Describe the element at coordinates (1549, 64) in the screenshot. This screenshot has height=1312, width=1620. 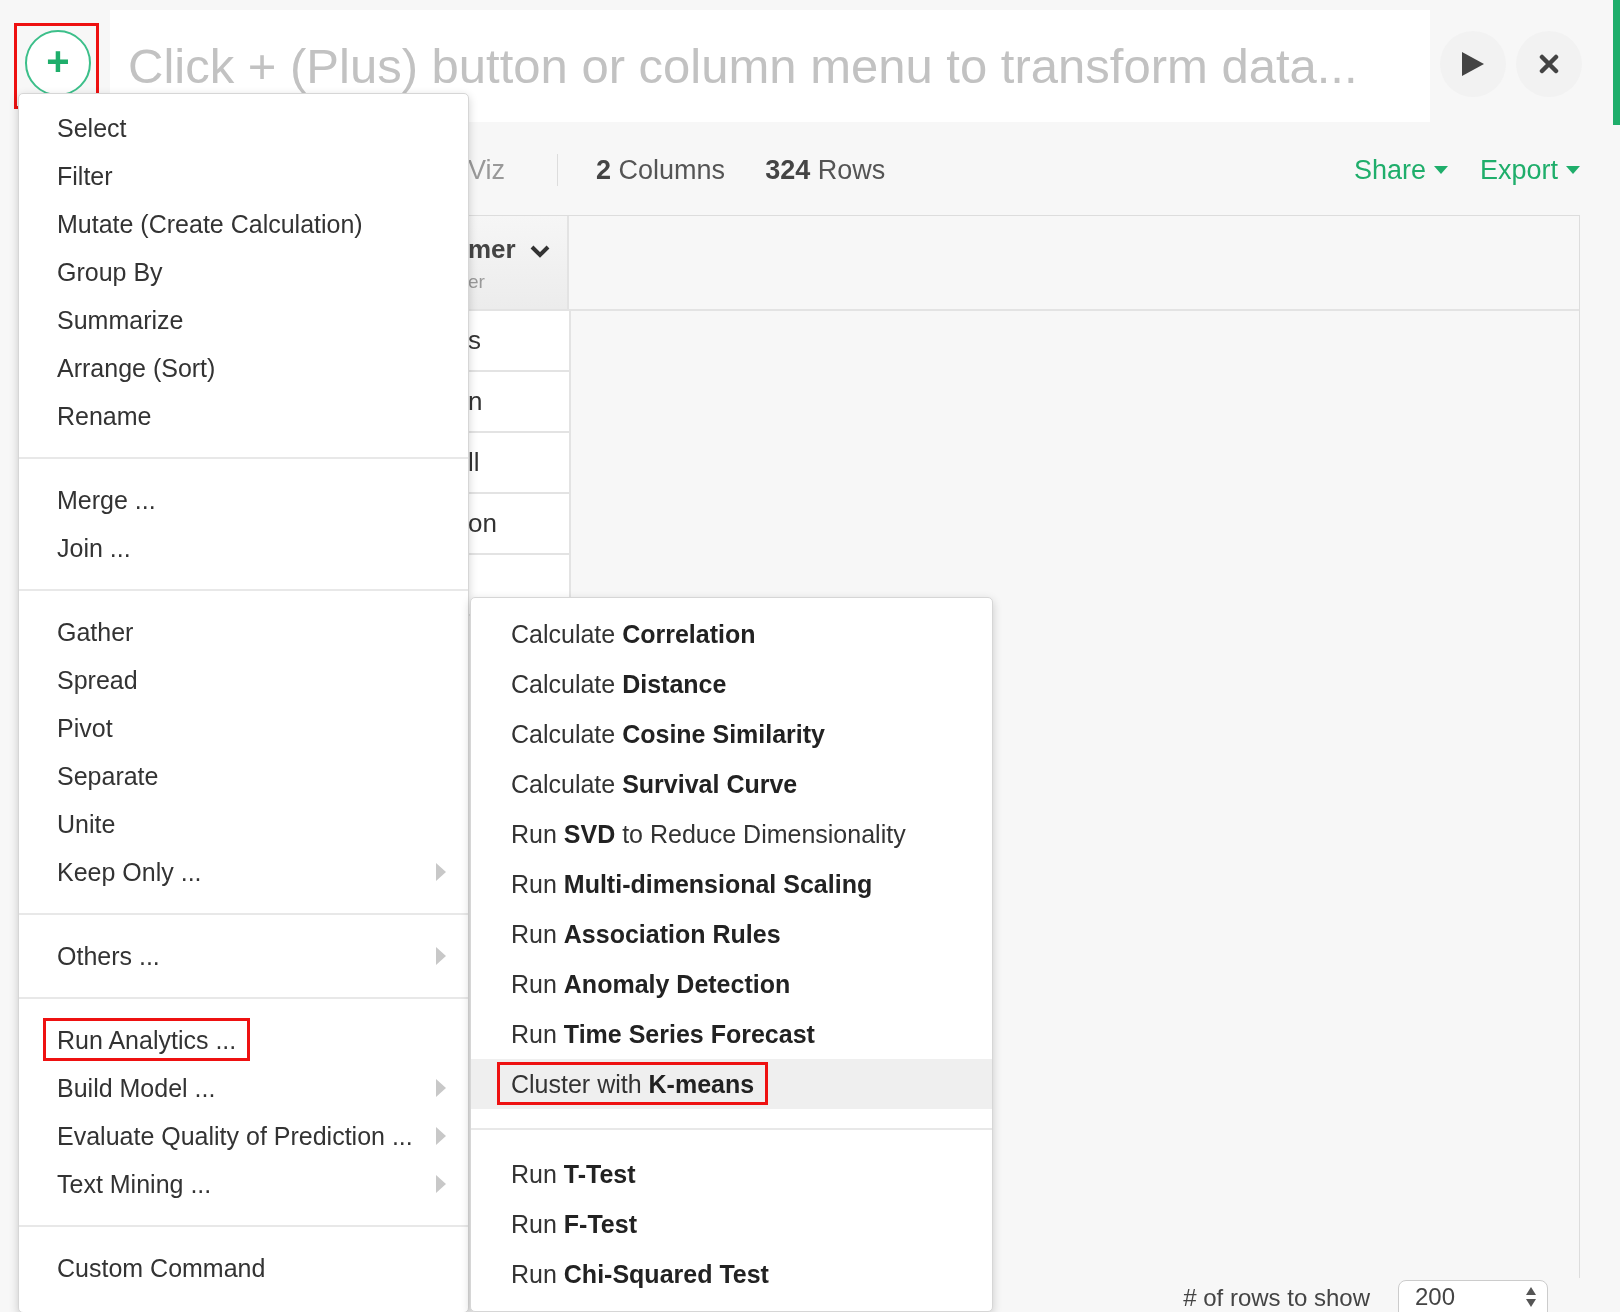
I see `close-icon` at that location.